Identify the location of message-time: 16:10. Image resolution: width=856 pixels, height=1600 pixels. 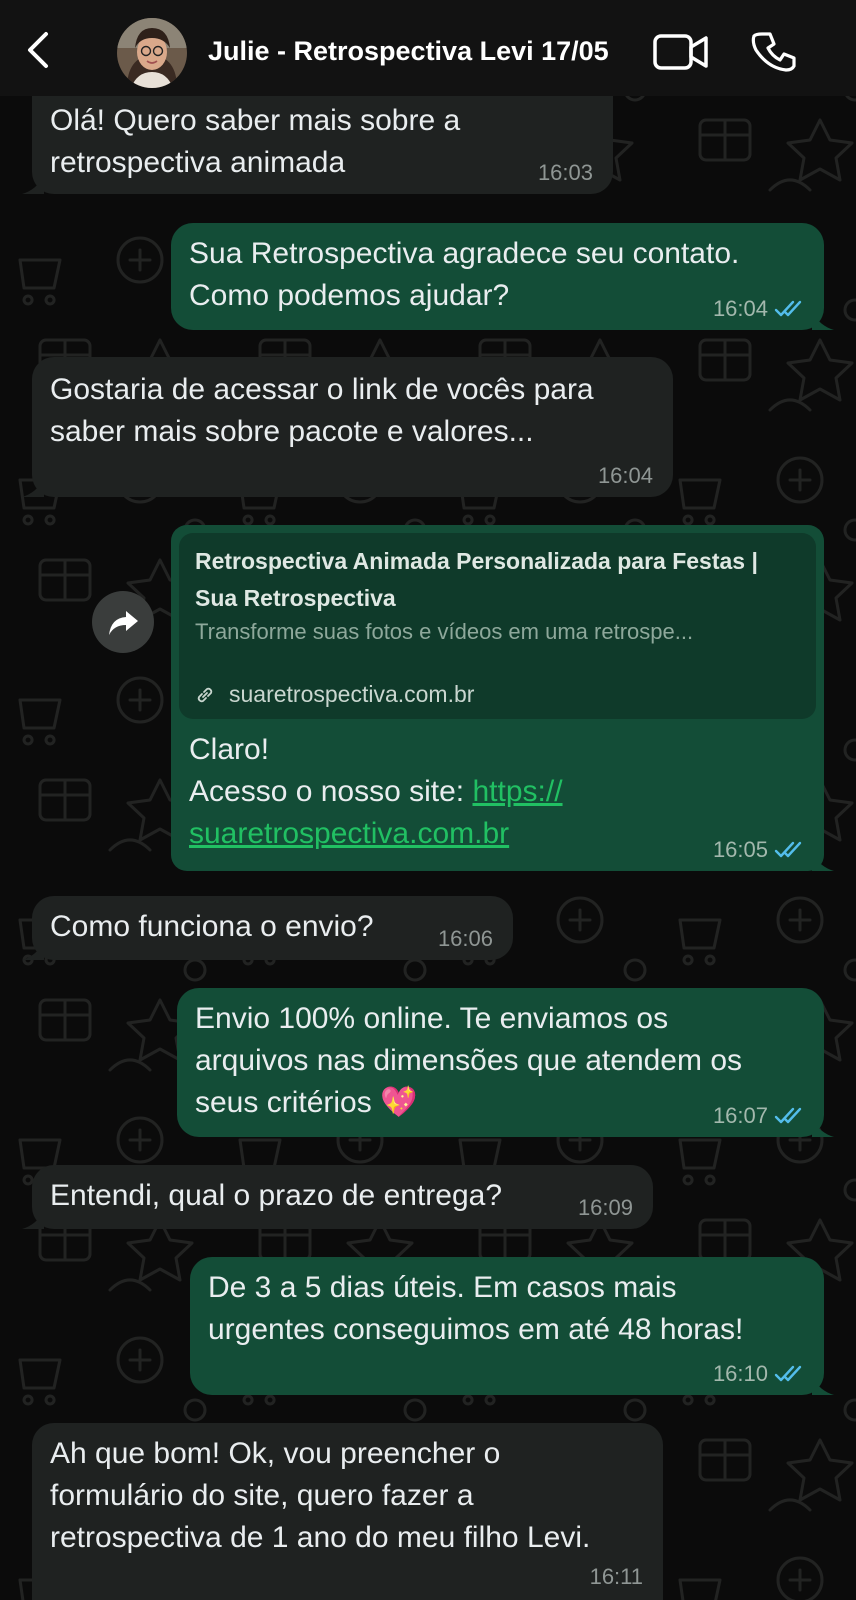
(740, 1373).